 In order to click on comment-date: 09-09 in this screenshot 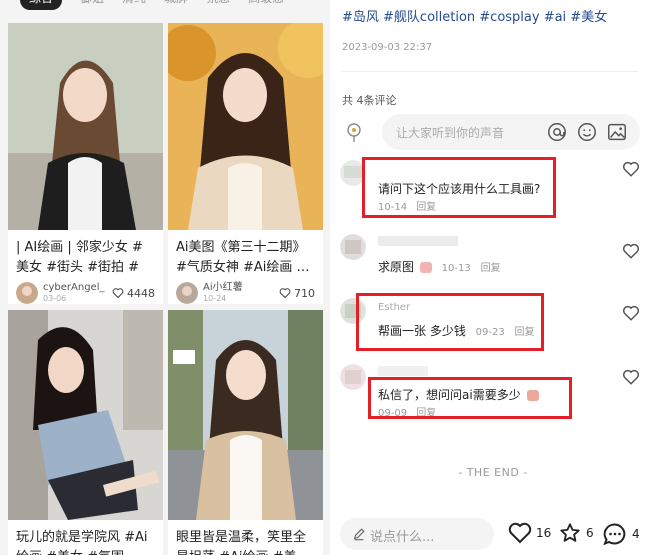, I will do `click(393, 413)`.